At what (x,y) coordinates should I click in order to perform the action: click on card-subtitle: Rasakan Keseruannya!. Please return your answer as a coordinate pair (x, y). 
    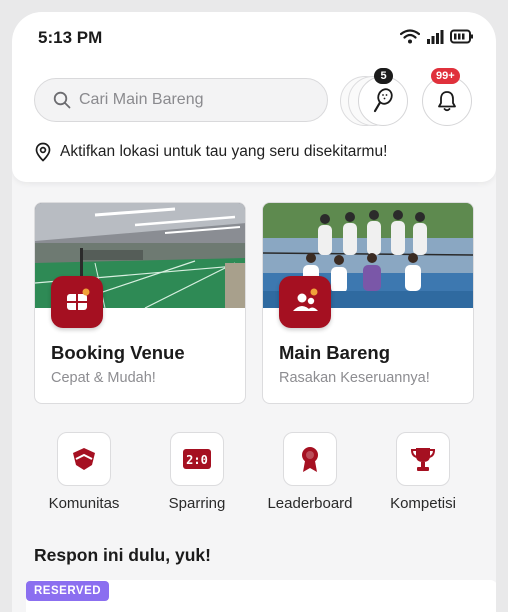
    Looking at the image, I should click on (354, 378).